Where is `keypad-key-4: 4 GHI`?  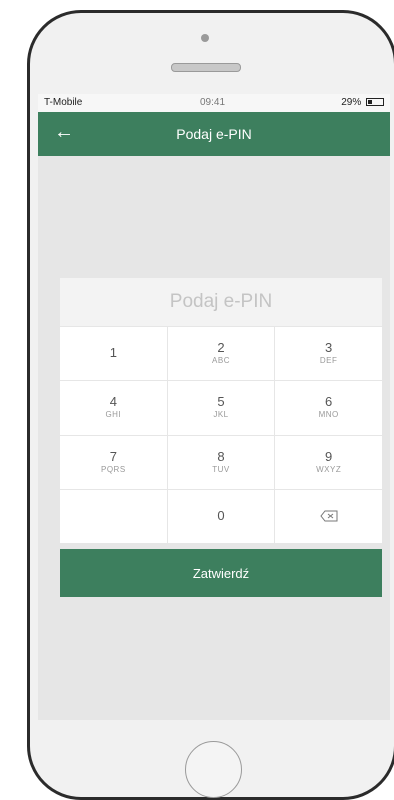
keypad-key-4: 4 GHI is located at coordinates (113, 408).